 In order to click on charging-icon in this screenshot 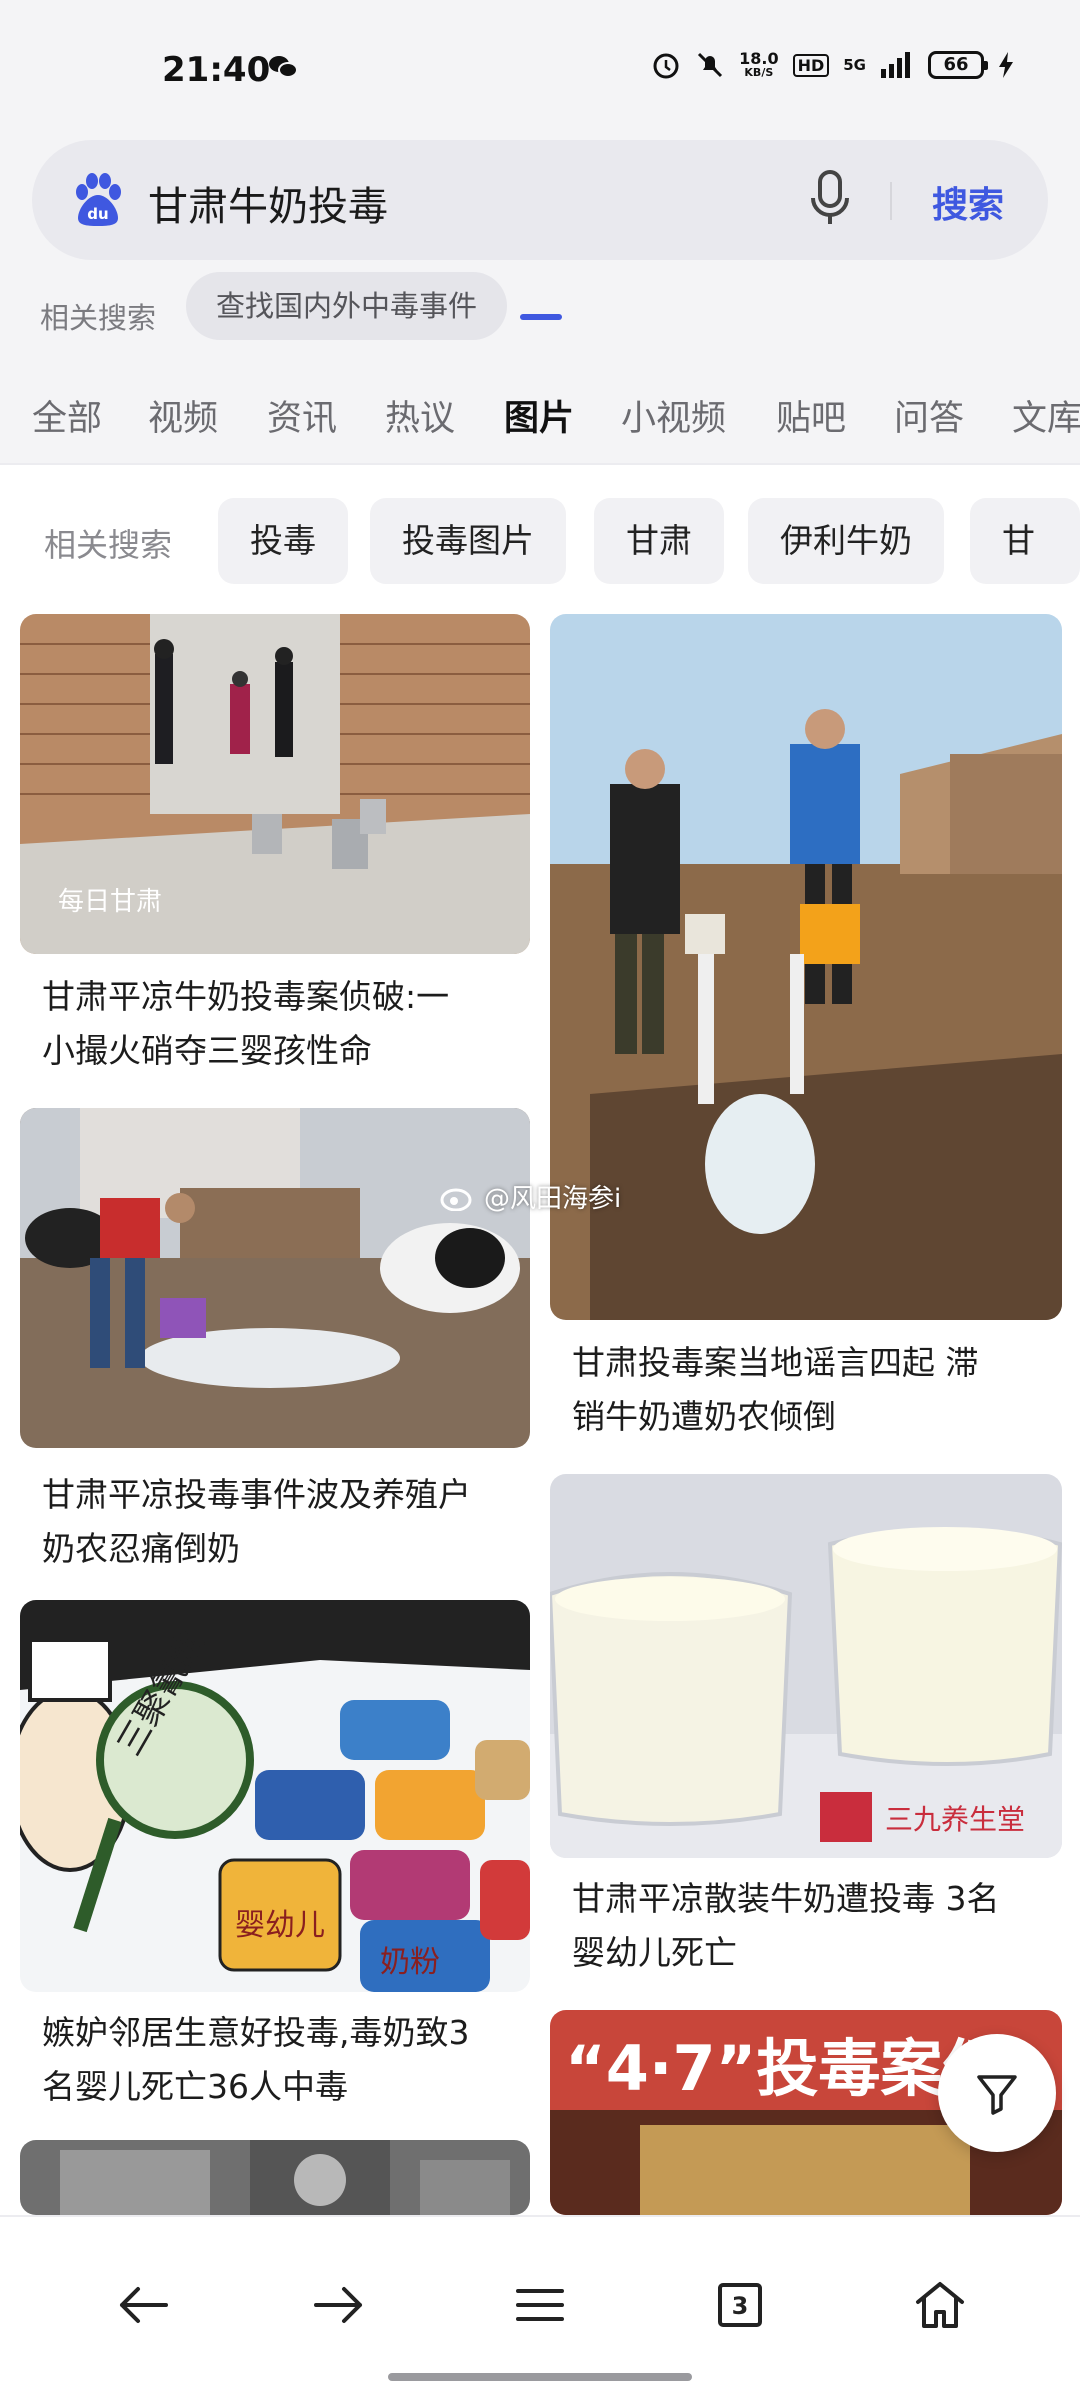, I will do `click(1006, 65)`.